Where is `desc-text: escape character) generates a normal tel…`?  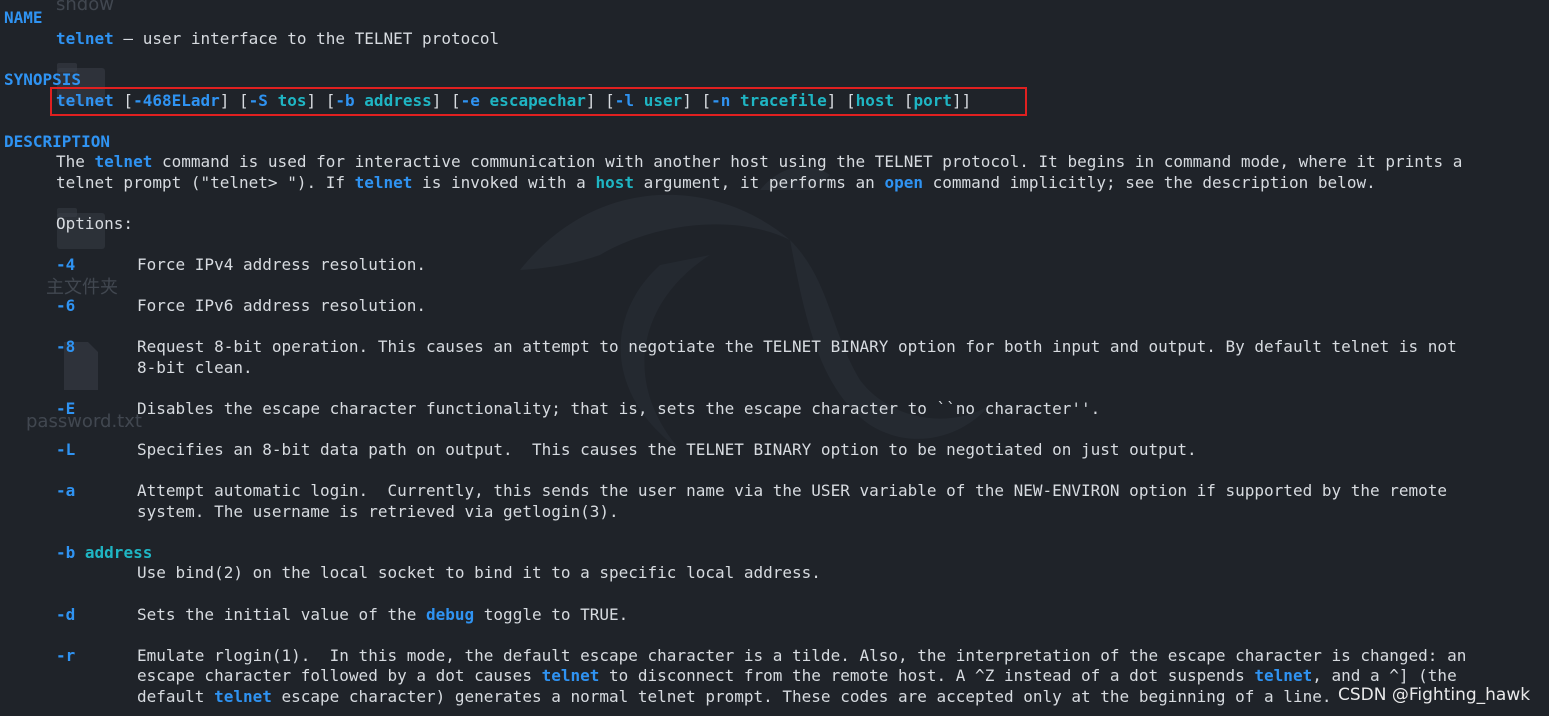 desc-text: escape character) generates a normal tel… is located at coordinates (801, 696).